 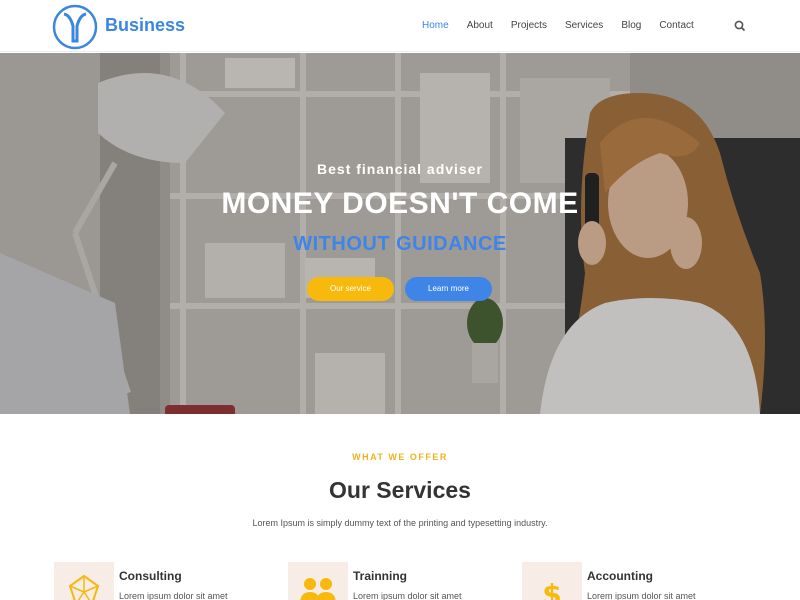 What do you see at coordinates (400, 490) in the screenshot?
I see `section-title: Our Services` at bounding box center [400, 490].